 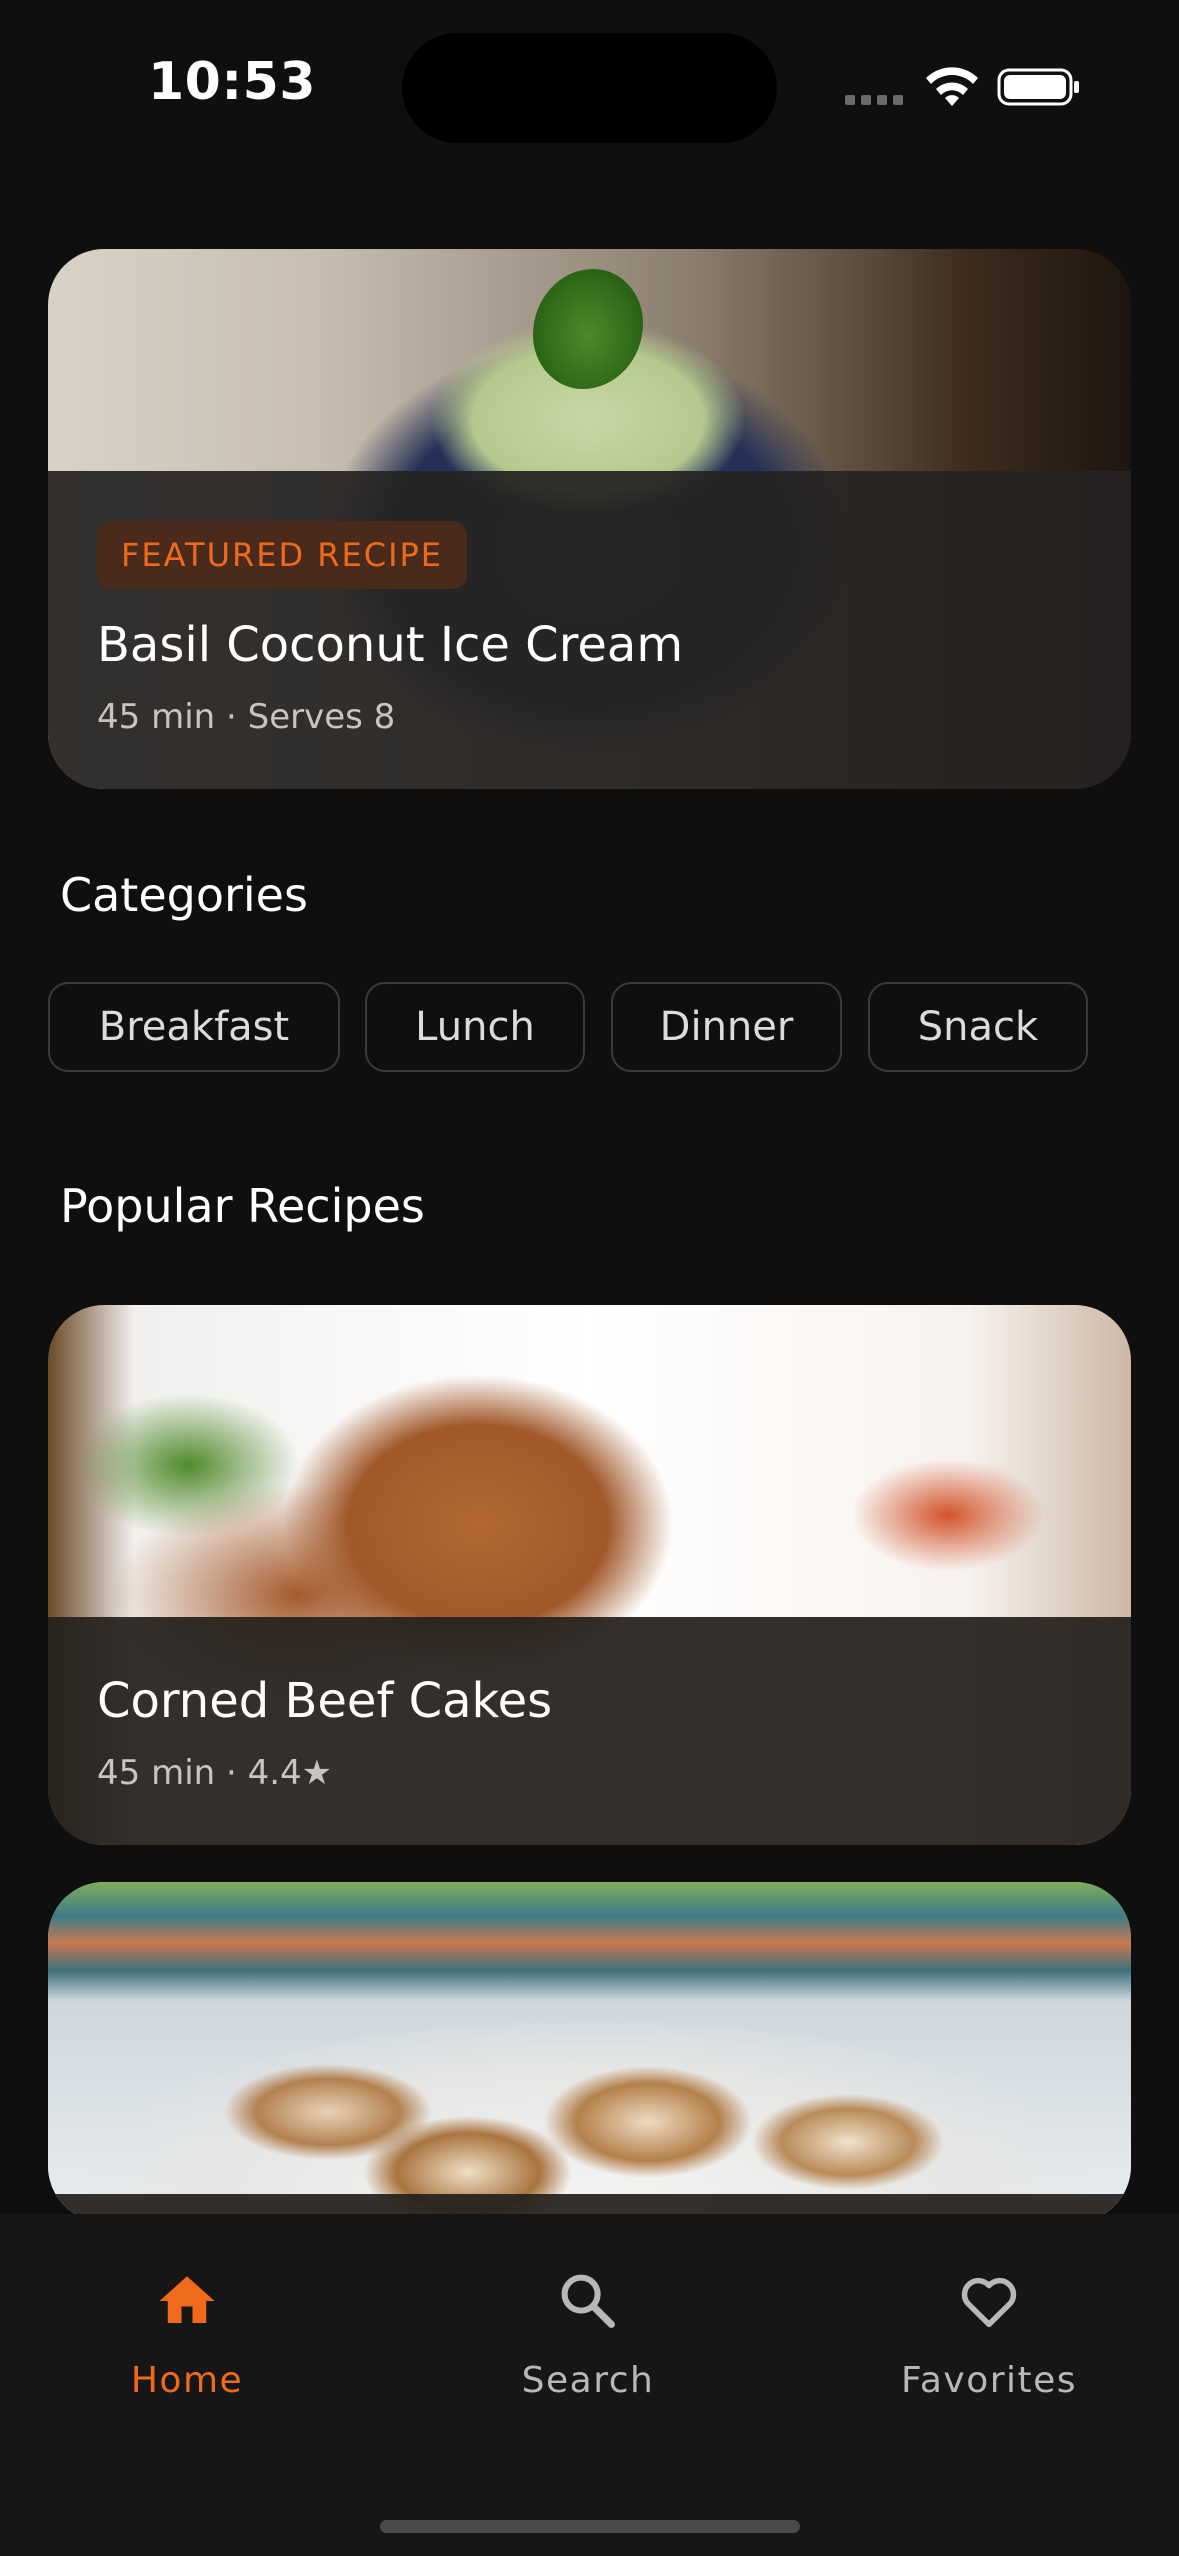 I want to click on status-bar: 10:53, so click(x=589, y=85).